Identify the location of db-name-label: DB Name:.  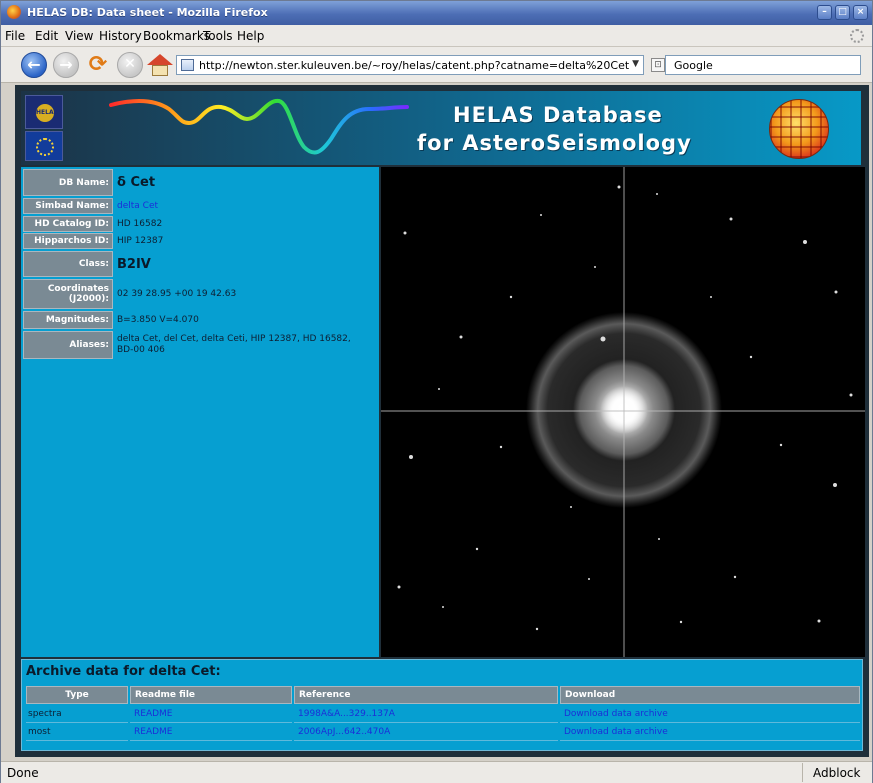
(68, 182).